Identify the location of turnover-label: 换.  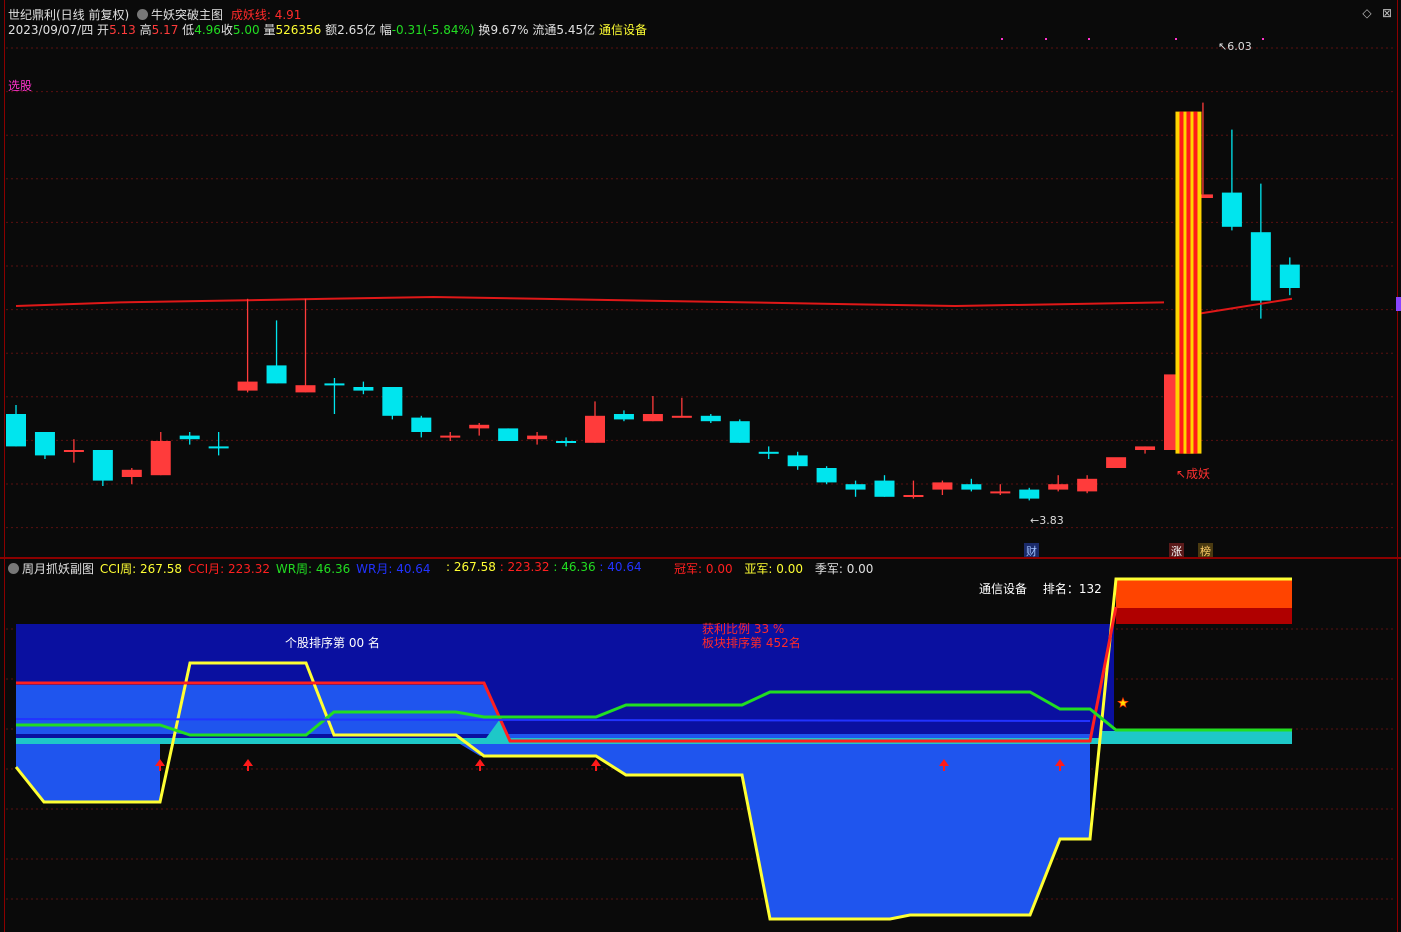
(484, 30).